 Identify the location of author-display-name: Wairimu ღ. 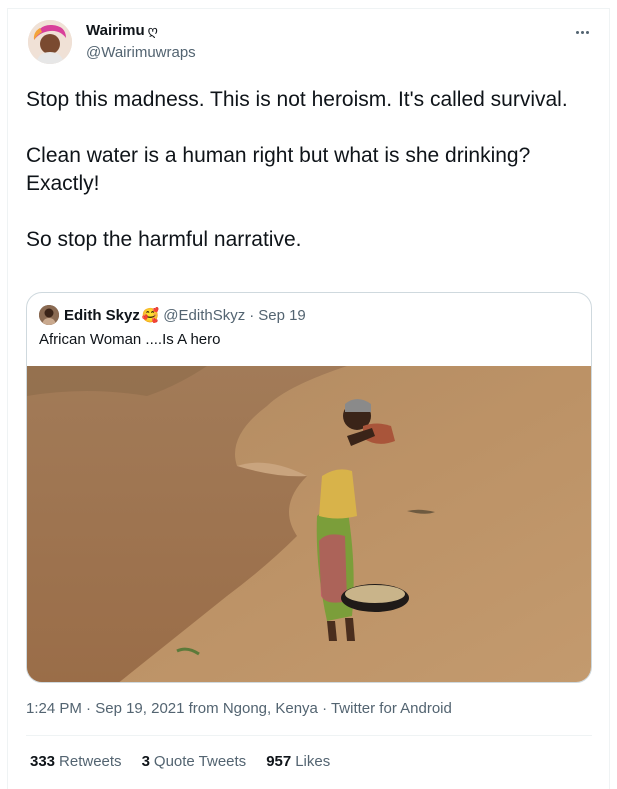
(122, 30).